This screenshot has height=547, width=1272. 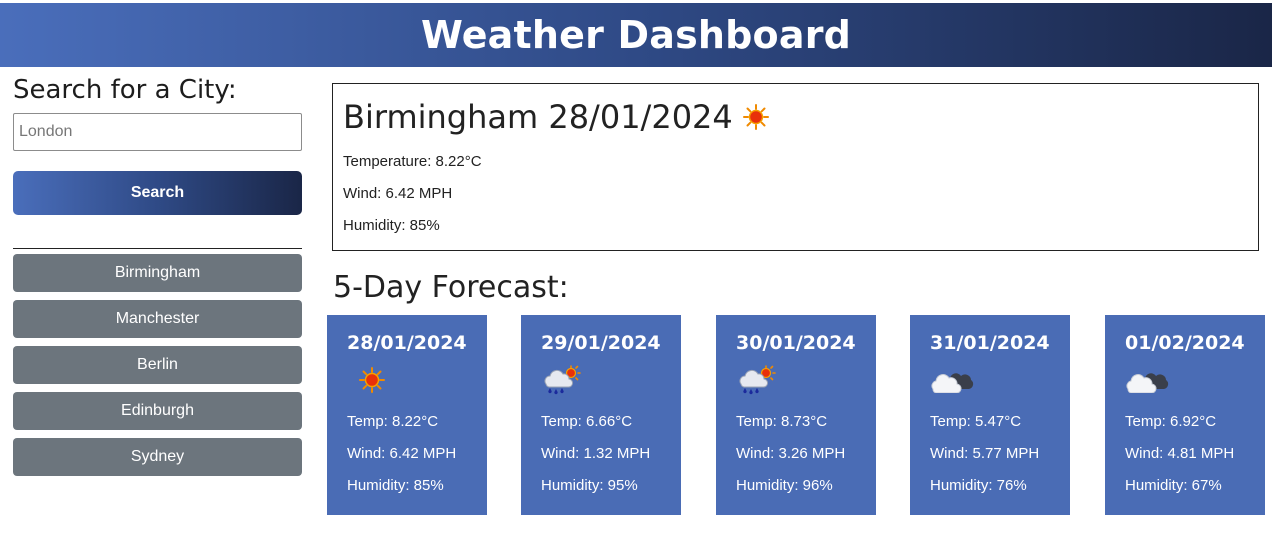 What do you see at coordinates (791, 453) in the screenshot?
I see `forecast-wind: Wind: 3.26 MPH` at bounding box center [791, 453].